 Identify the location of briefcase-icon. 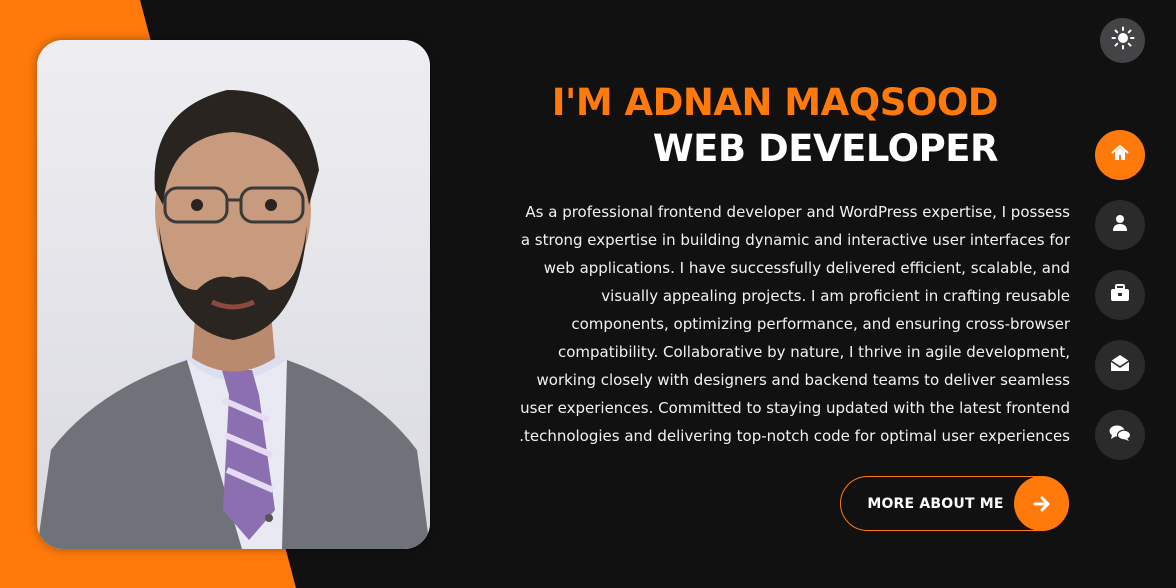
(1120, 295).